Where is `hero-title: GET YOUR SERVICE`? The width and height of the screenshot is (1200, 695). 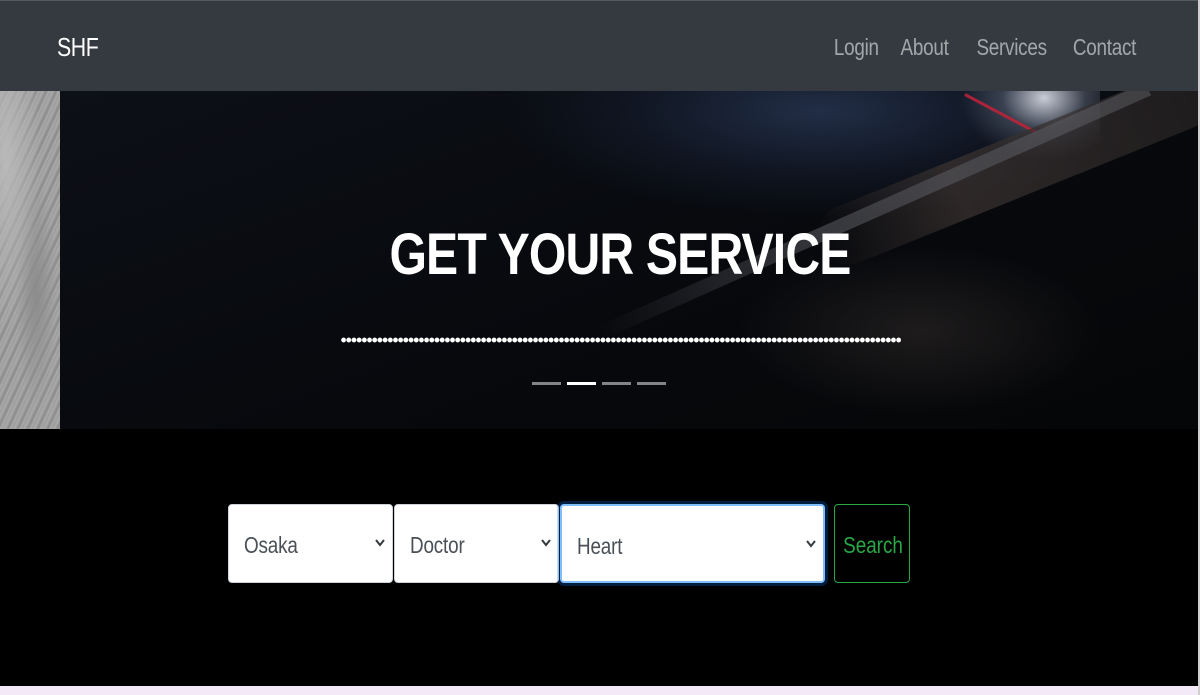
hero-title: GET YOUR SERVICE is located at coordinates (620, 254).